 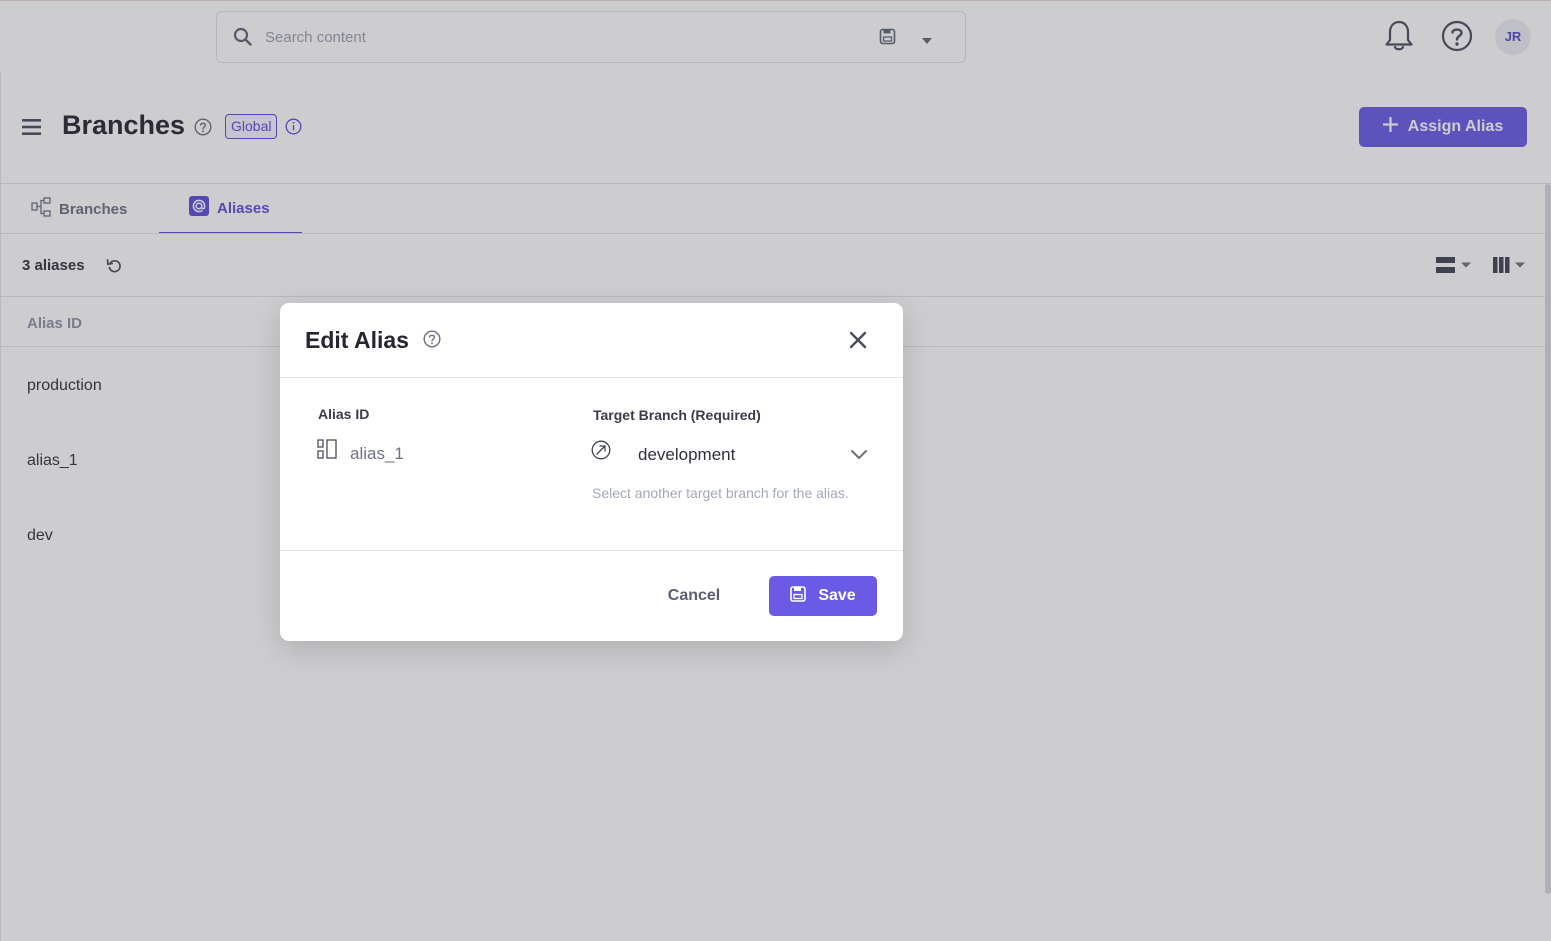 What do you see at coordinates (677, 415) in the screenshot?
I see `target-branch-label: Target Branch (Required)` at bounding box center [677, 415].